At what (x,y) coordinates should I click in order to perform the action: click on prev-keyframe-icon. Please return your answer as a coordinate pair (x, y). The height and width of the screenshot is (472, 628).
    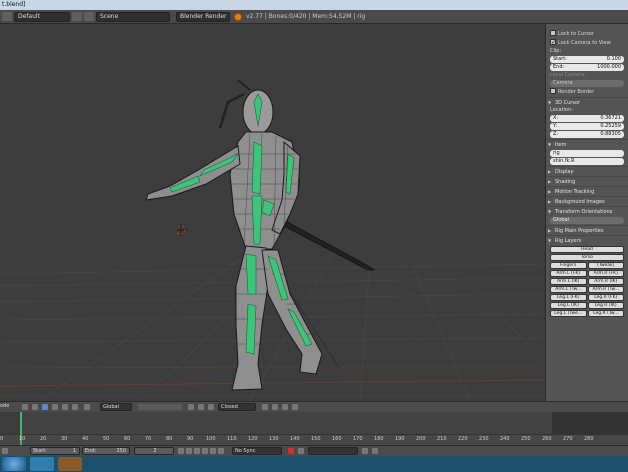
    Looking at the image, I should click on (189, 451).